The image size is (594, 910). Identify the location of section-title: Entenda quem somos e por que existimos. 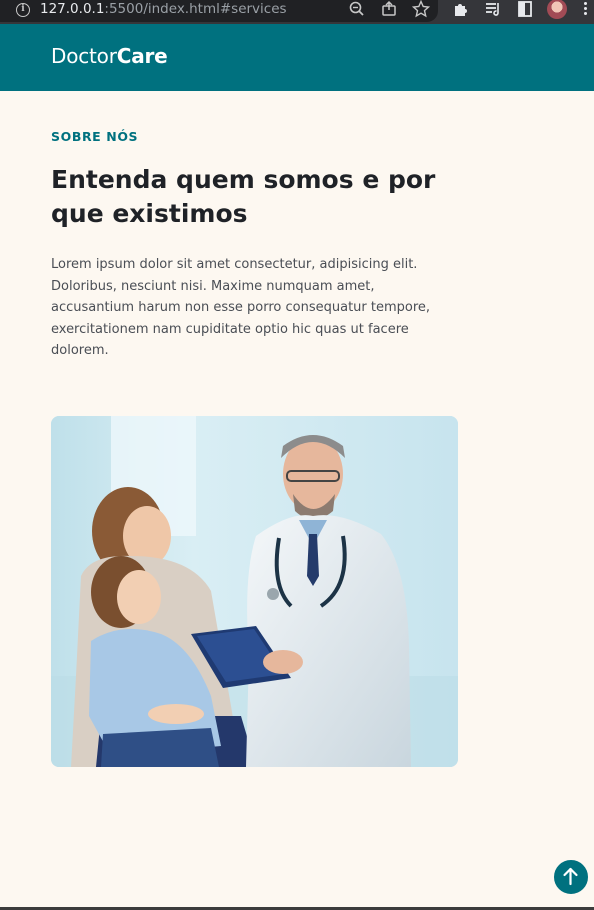
(243, 196).